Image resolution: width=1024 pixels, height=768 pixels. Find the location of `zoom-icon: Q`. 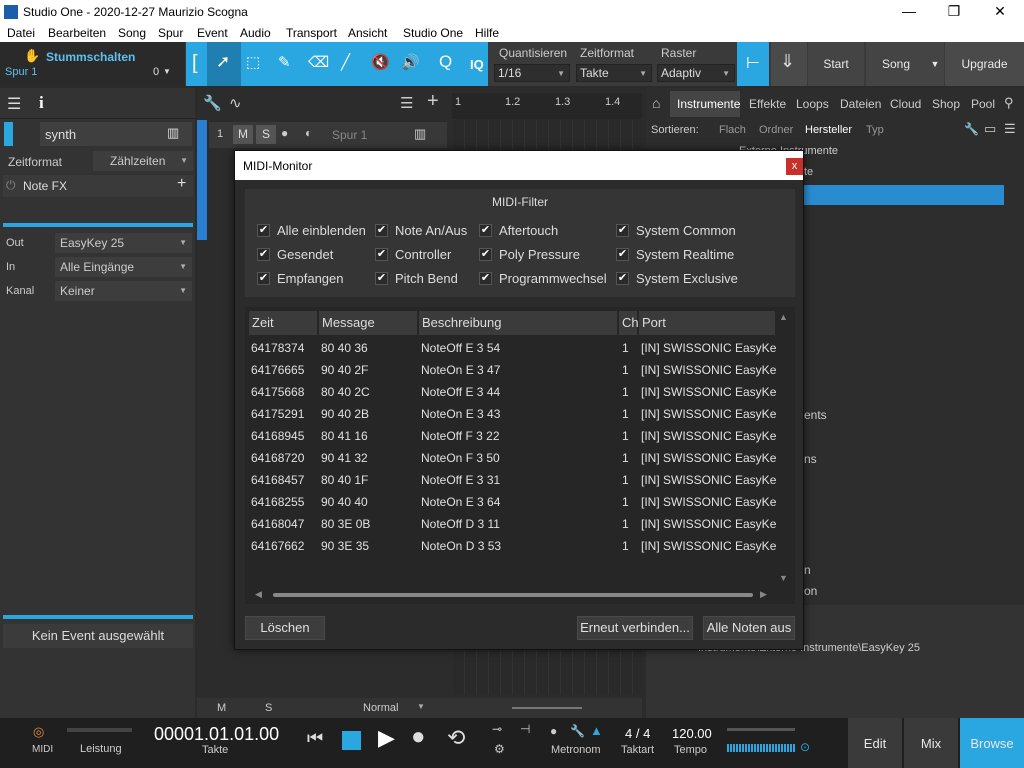

zoom-icon: Q is located at coordinates (445, 62).